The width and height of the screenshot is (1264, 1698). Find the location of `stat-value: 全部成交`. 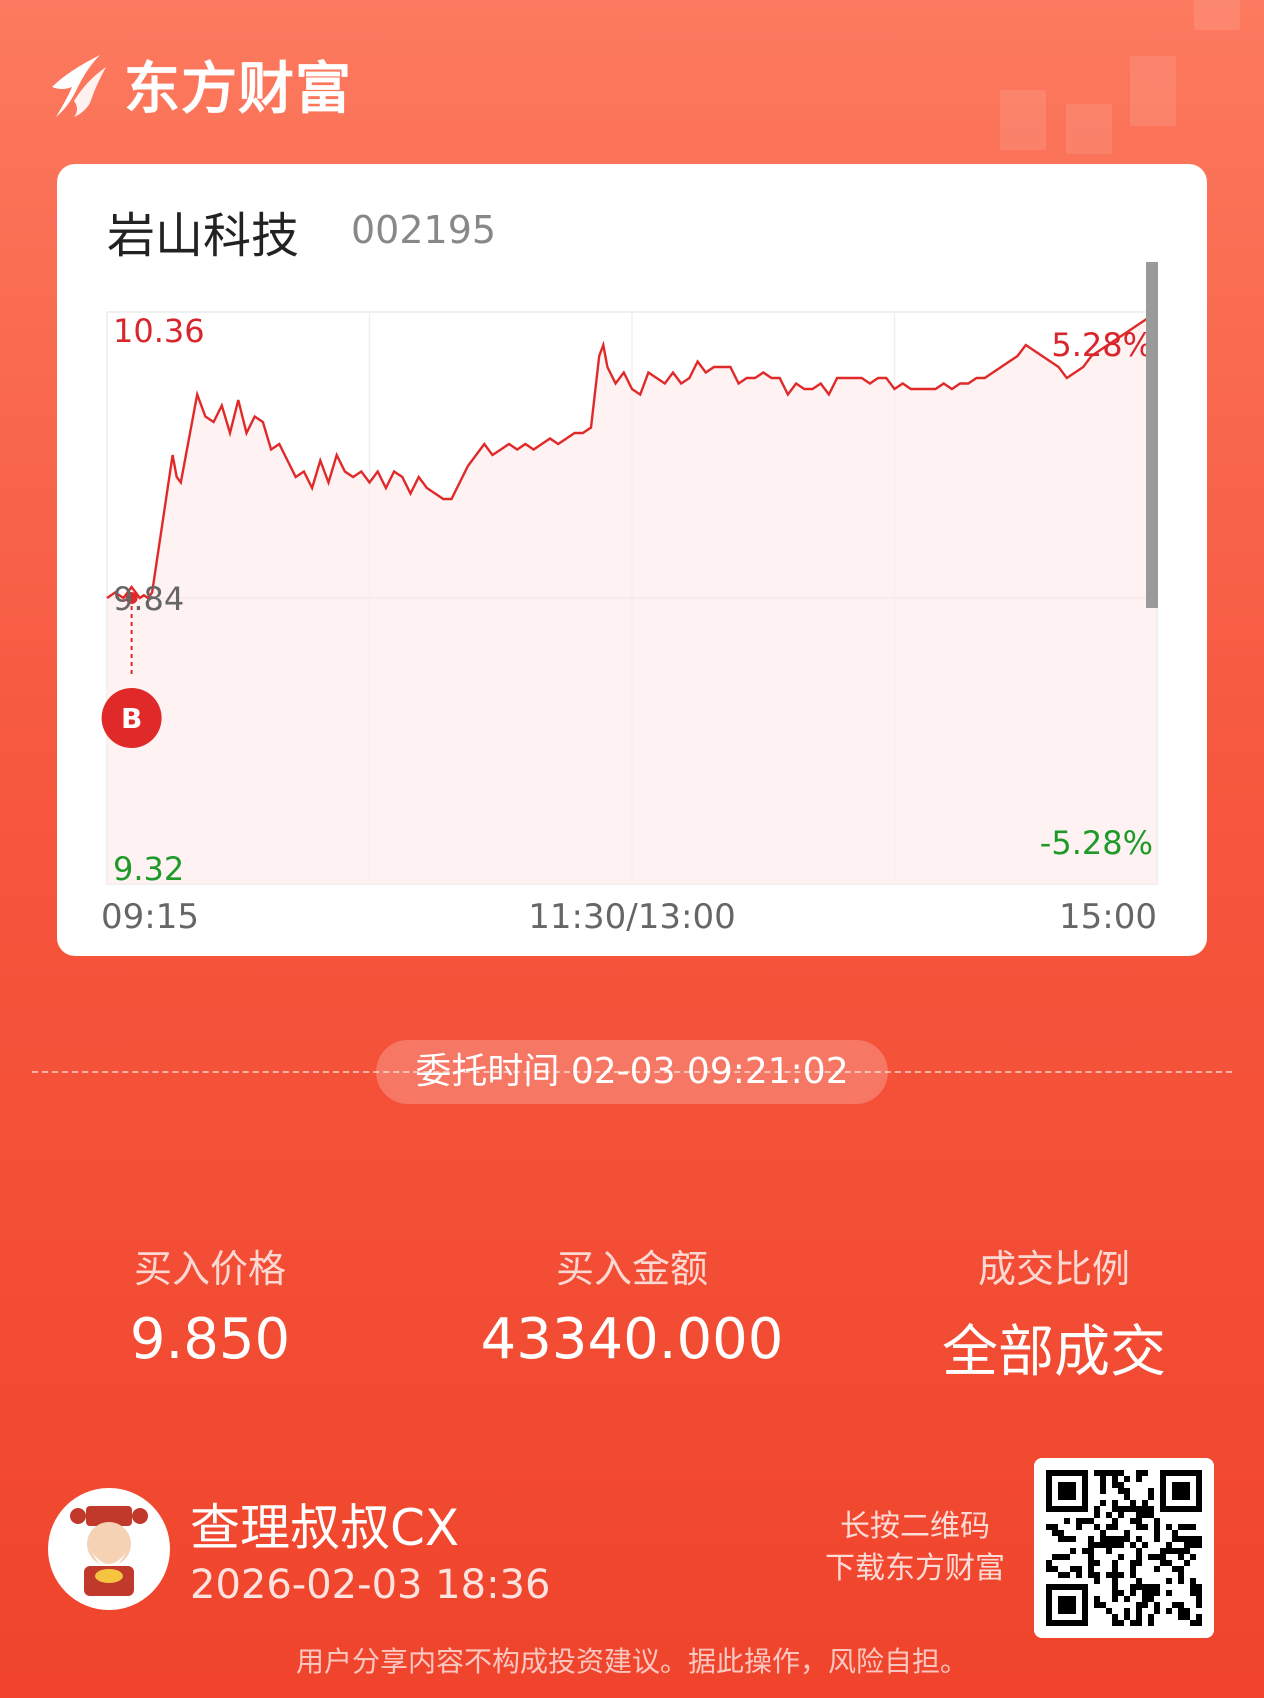

stat-value: 全部成交 is located at coordinates (1054, 1352).